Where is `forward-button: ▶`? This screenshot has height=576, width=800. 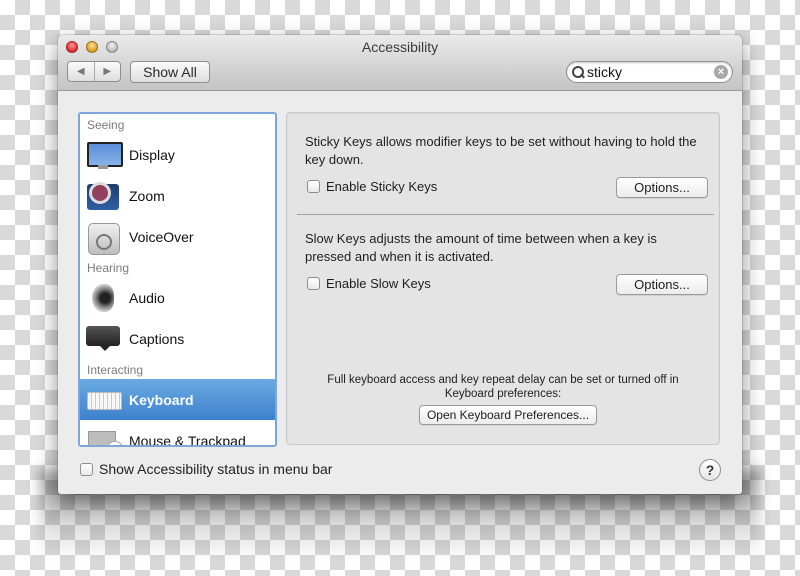
forward-button: ▶ is located at coordinates (107, 71).